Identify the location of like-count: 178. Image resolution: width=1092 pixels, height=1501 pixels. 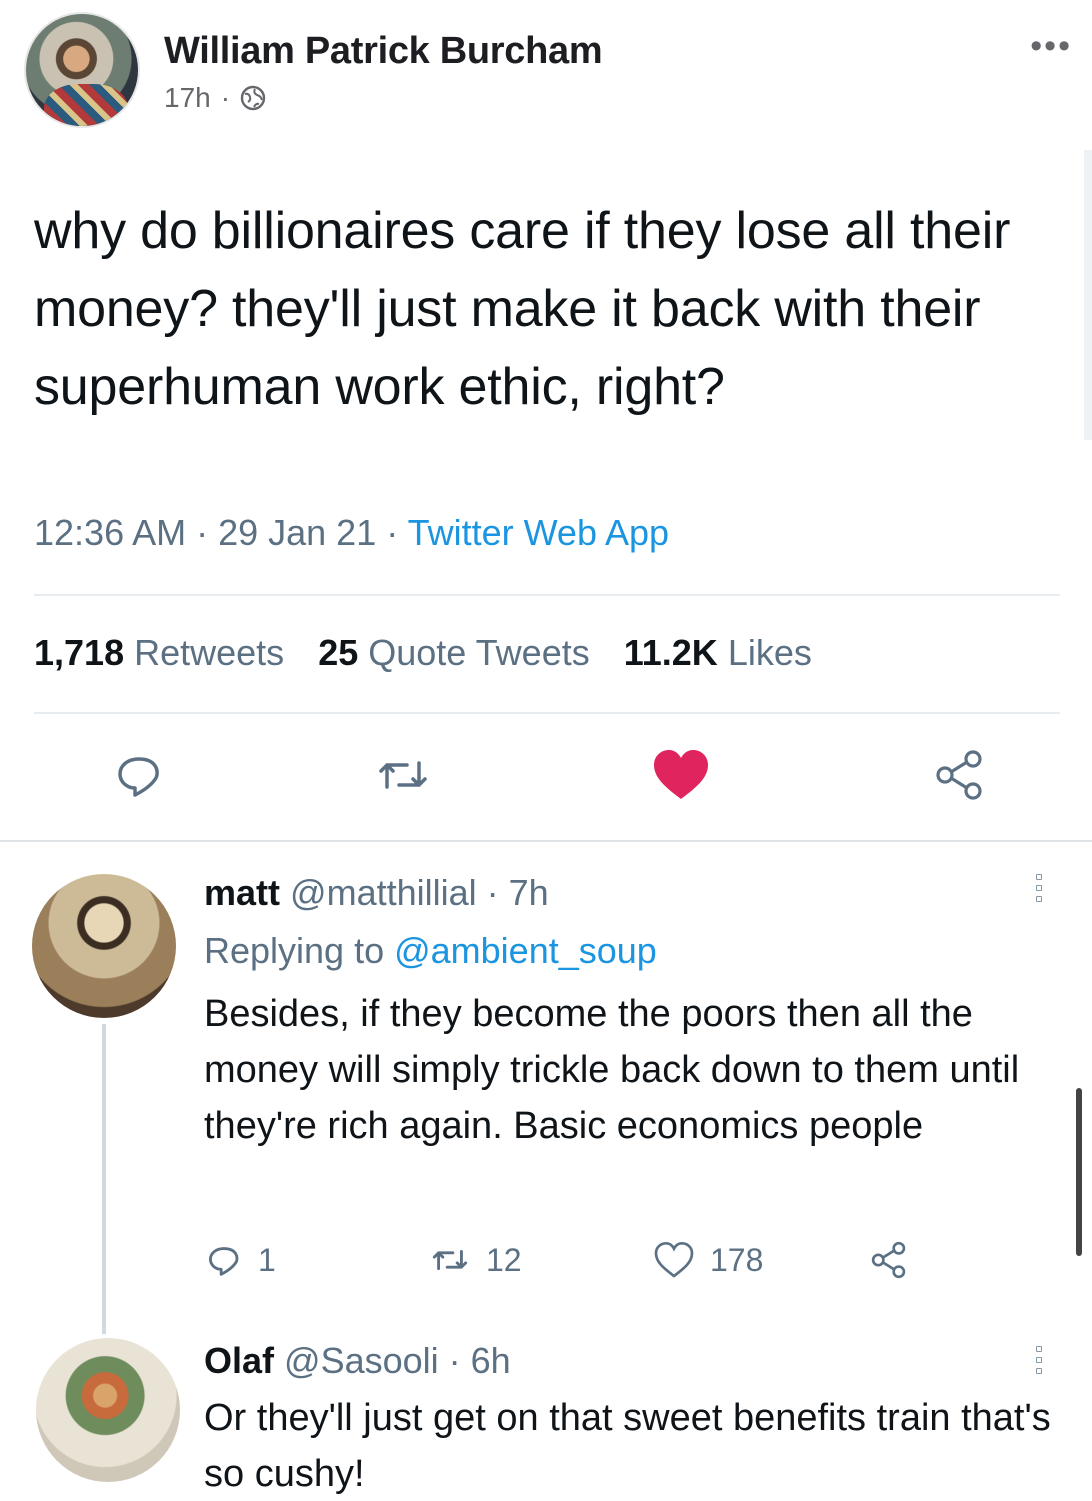
(737, 1259).